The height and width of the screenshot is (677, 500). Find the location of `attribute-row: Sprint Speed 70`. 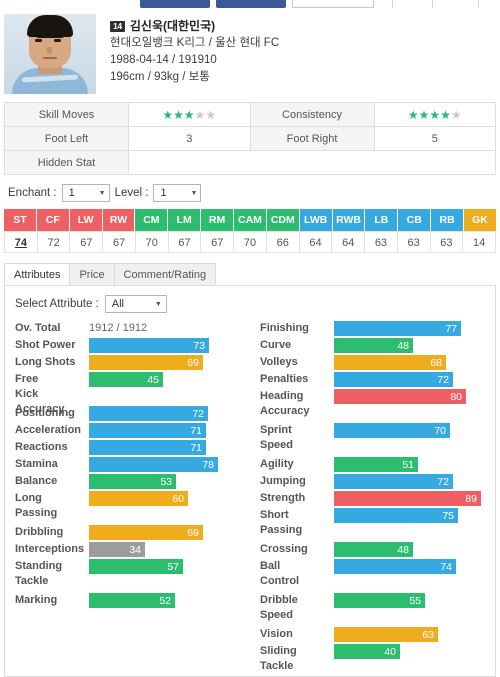

attribute-row: Sprint Speed 70 is located at coordinates (372, 437).